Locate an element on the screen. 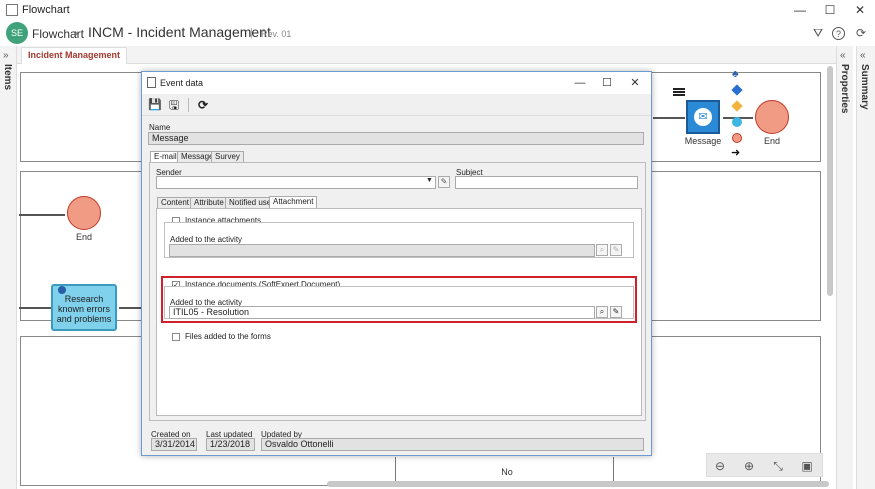  name-label: Name is located at coordinates (160, 127).